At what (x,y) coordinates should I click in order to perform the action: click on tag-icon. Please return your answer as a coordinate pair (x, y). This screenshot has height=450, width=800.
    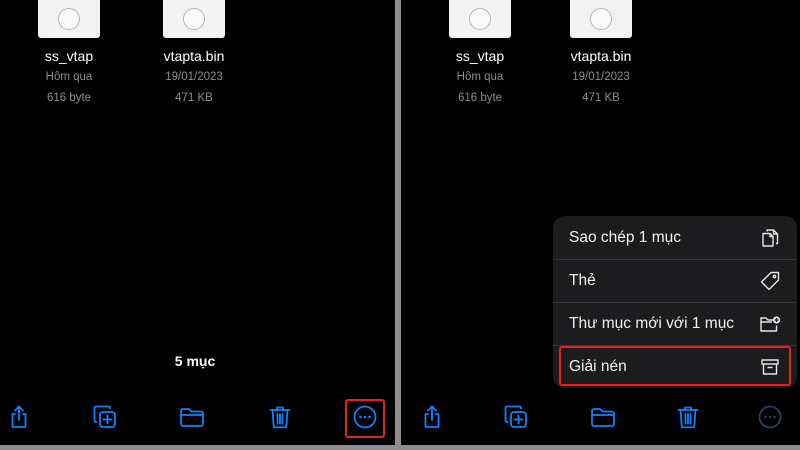
    Looking at the image, I should click on (770, 281).